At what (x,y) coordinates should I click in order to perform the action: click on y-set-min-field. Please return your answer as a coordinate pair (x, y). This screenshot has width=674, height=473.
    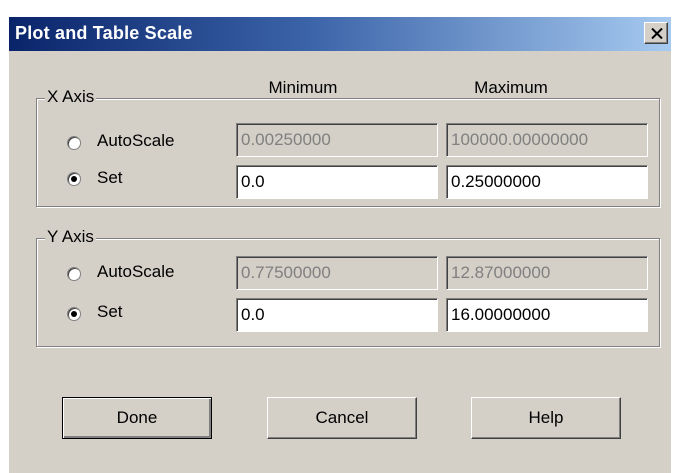
    Looking at the image, I should click on (337, 315).